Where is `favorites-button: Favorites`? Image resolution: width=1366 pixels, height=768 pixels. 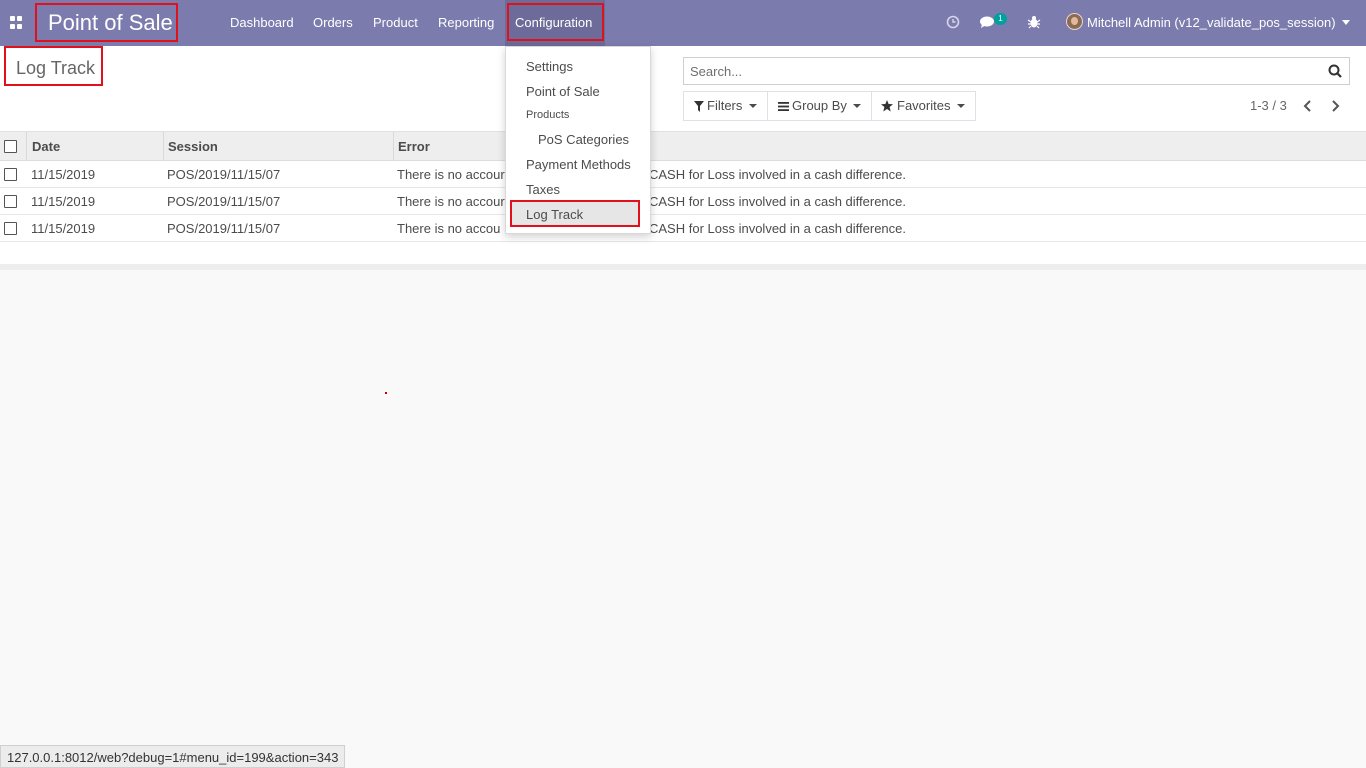
favorites-button: Favorites is located at coordinates (923, 106).